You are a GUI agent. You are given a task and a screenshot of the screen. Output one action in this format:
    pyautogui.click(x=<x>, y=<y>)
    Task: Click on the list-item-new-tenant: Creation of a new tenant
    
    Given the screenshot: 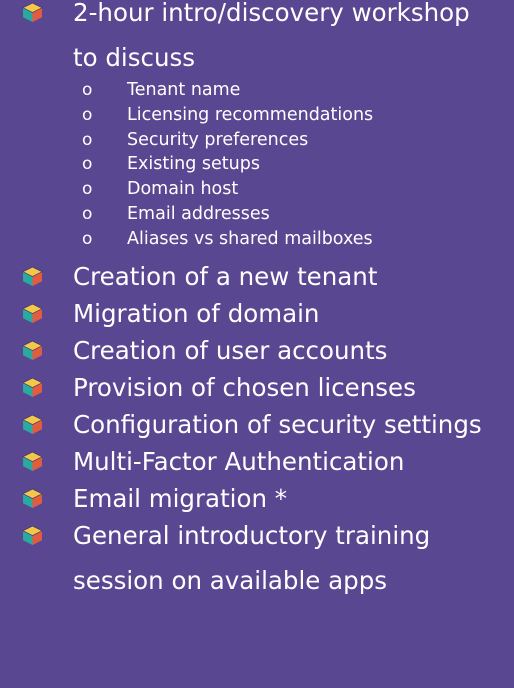 What is the action you would take?
    pyautogui.click(x=257, y=276)
    